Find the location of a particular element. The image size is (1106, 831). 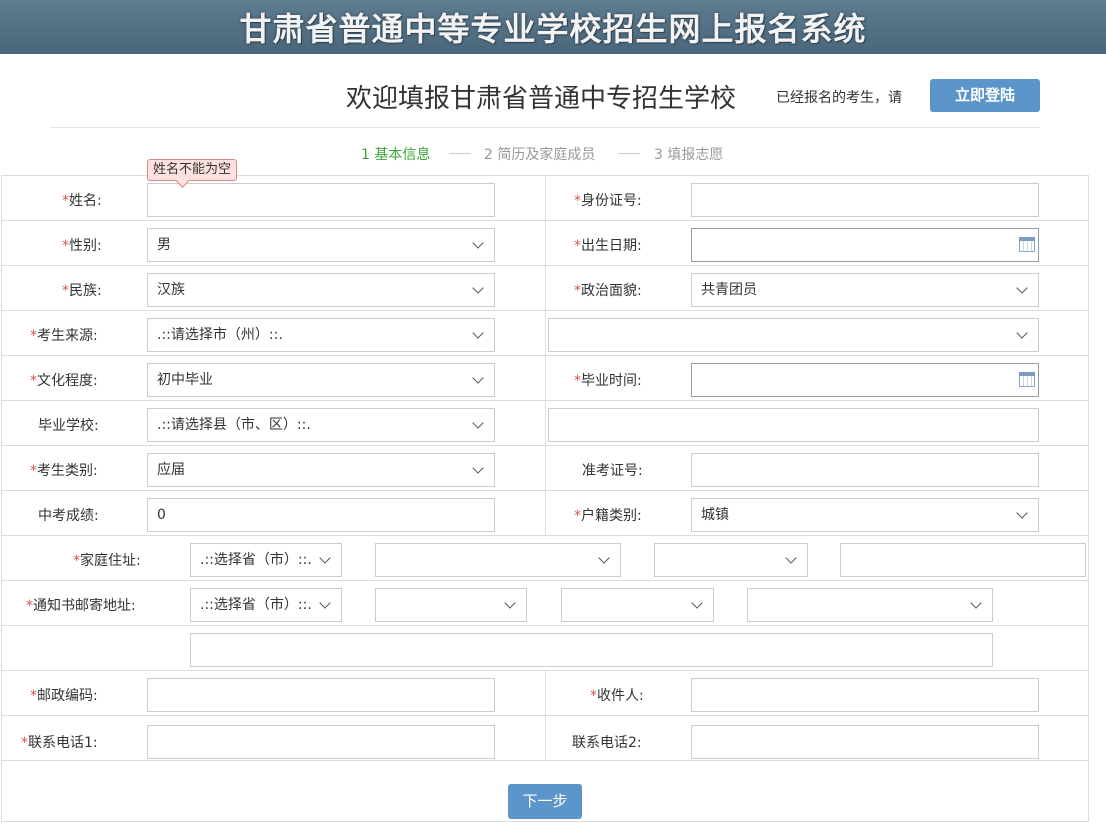

site-banner: 甘肃省普通中等专业学校招生网上报名系统 is located at coordinates (553, 27).